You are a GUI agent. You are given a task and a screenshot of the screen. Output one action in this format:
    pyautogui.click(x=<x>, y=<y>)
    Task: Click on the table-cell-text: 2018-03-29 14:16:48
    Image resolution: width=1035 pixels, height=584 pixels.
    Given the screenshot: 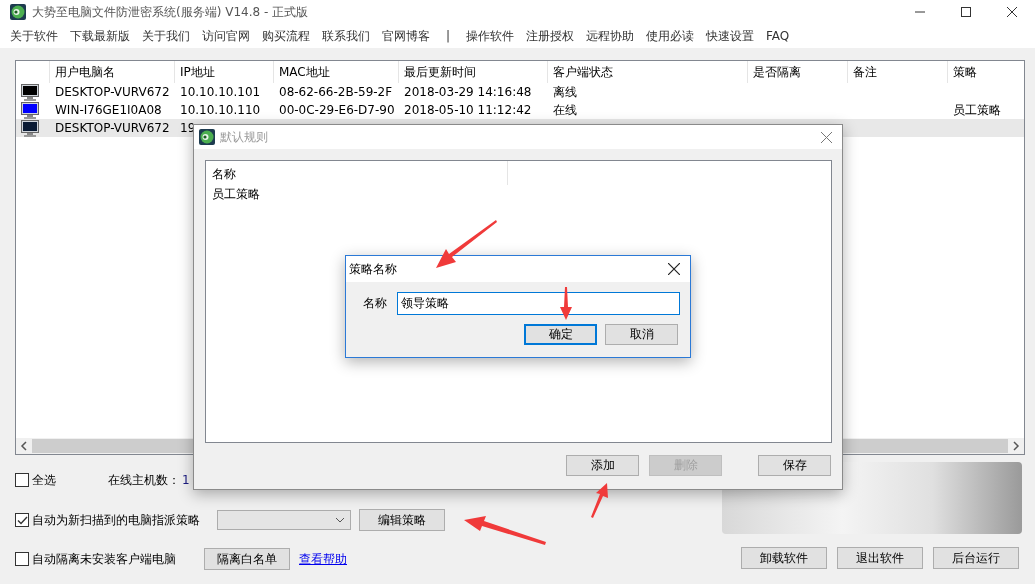 What is the action you would take?
    pyautogui.click(x=468, y=92)
    